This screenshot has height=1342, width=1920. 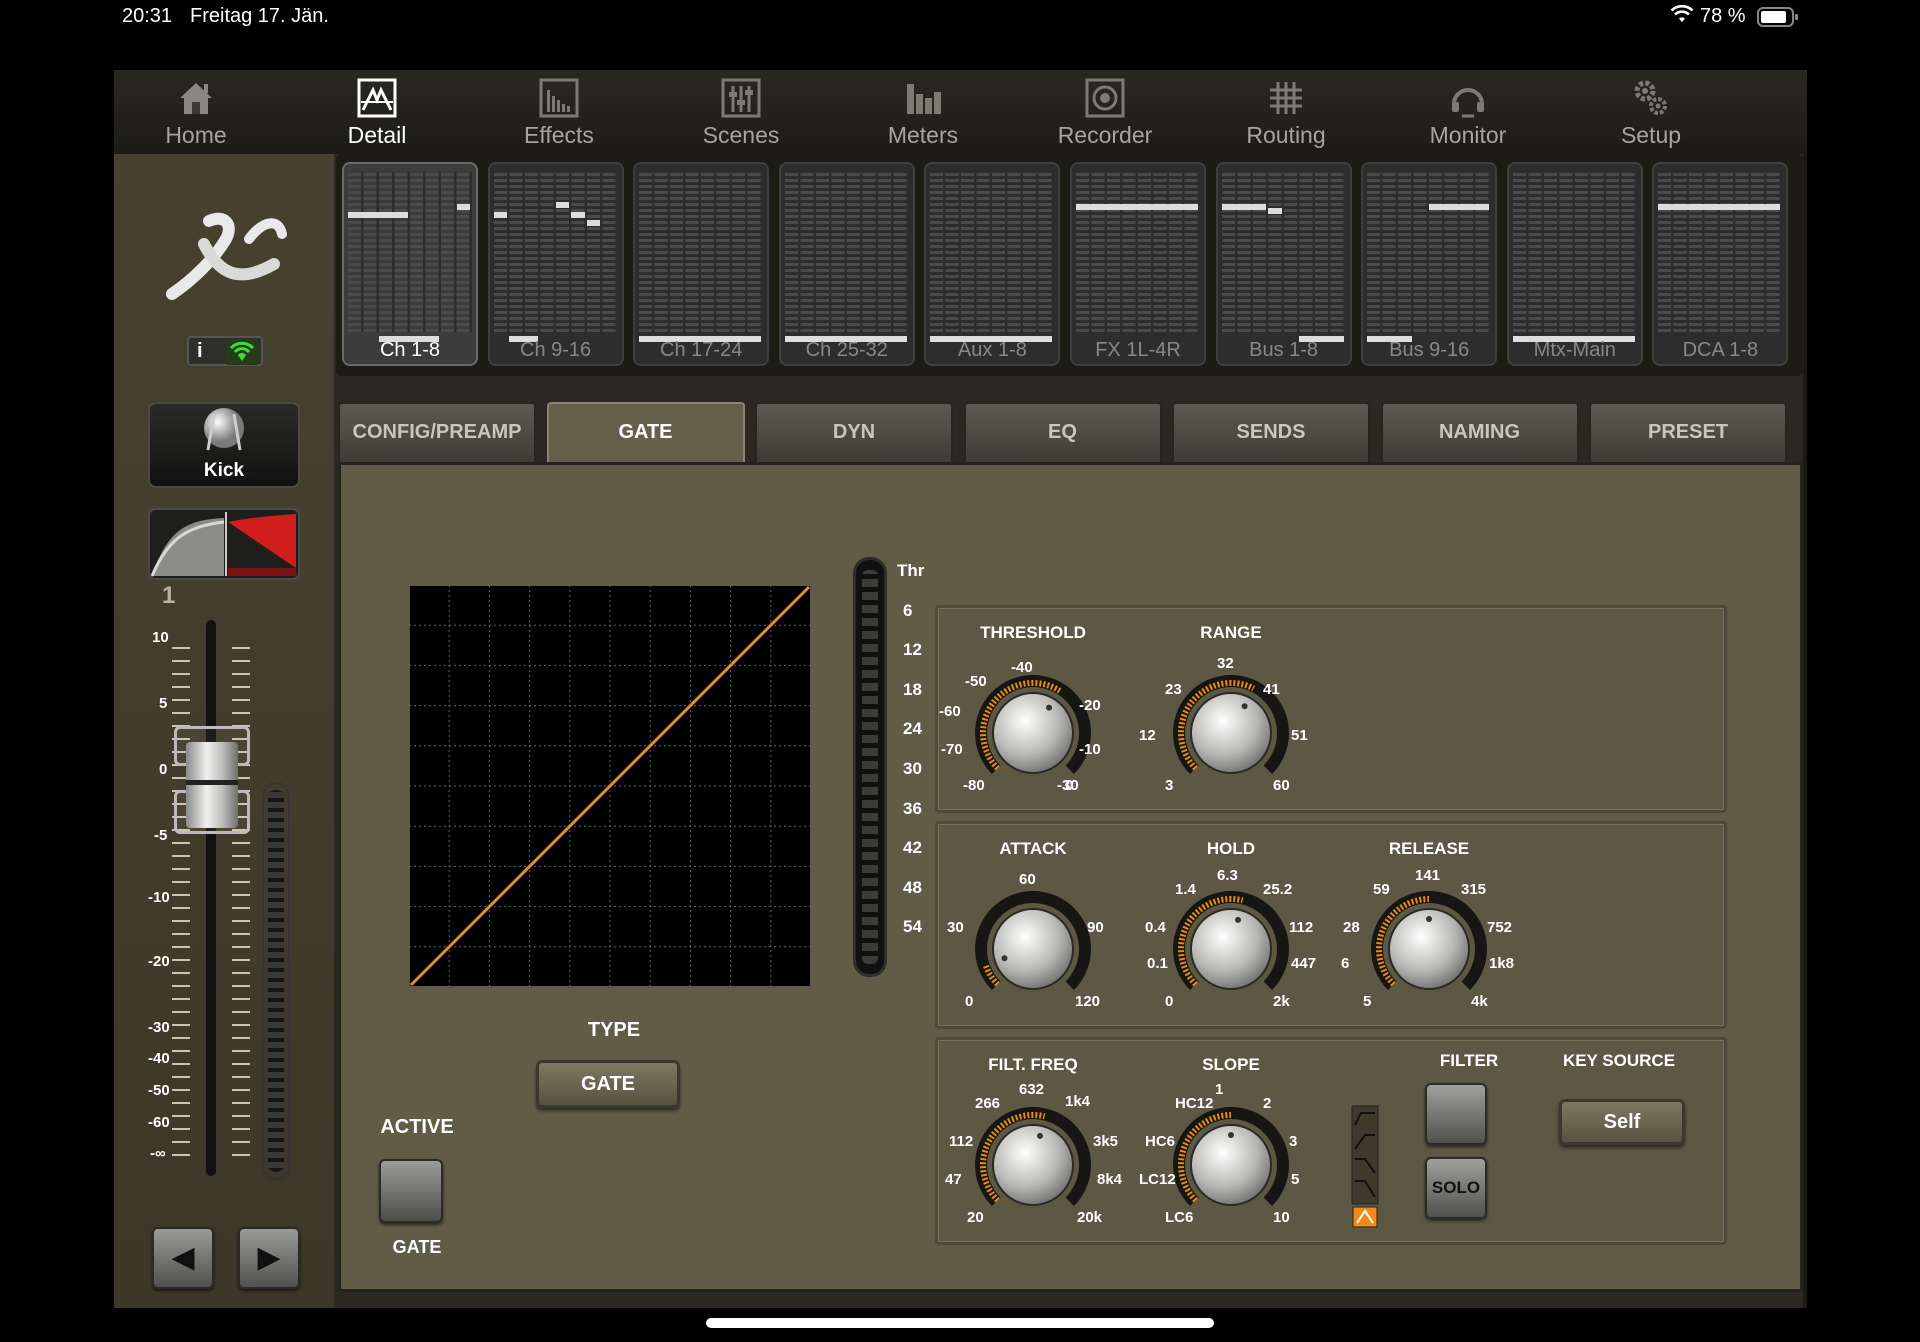 I want to click on slope-tick: 5, so click(x=1295, y=1179).